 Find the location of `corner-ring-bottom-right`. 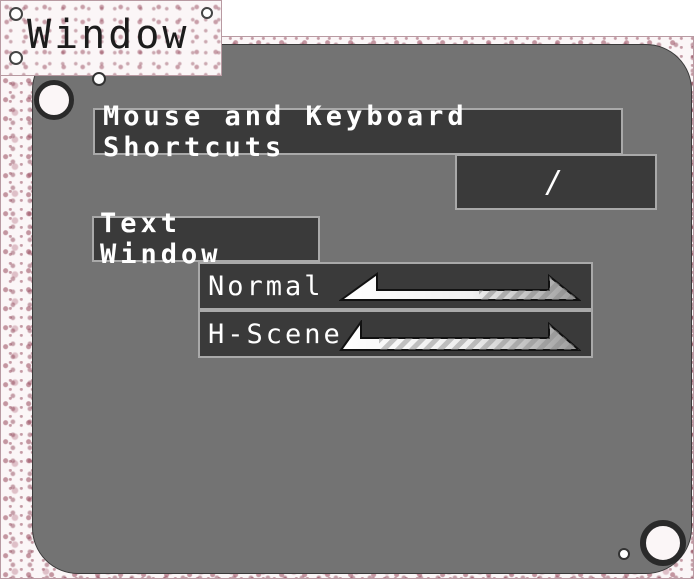

corner-ring-bottom-right is located at coordinates (663, 543).